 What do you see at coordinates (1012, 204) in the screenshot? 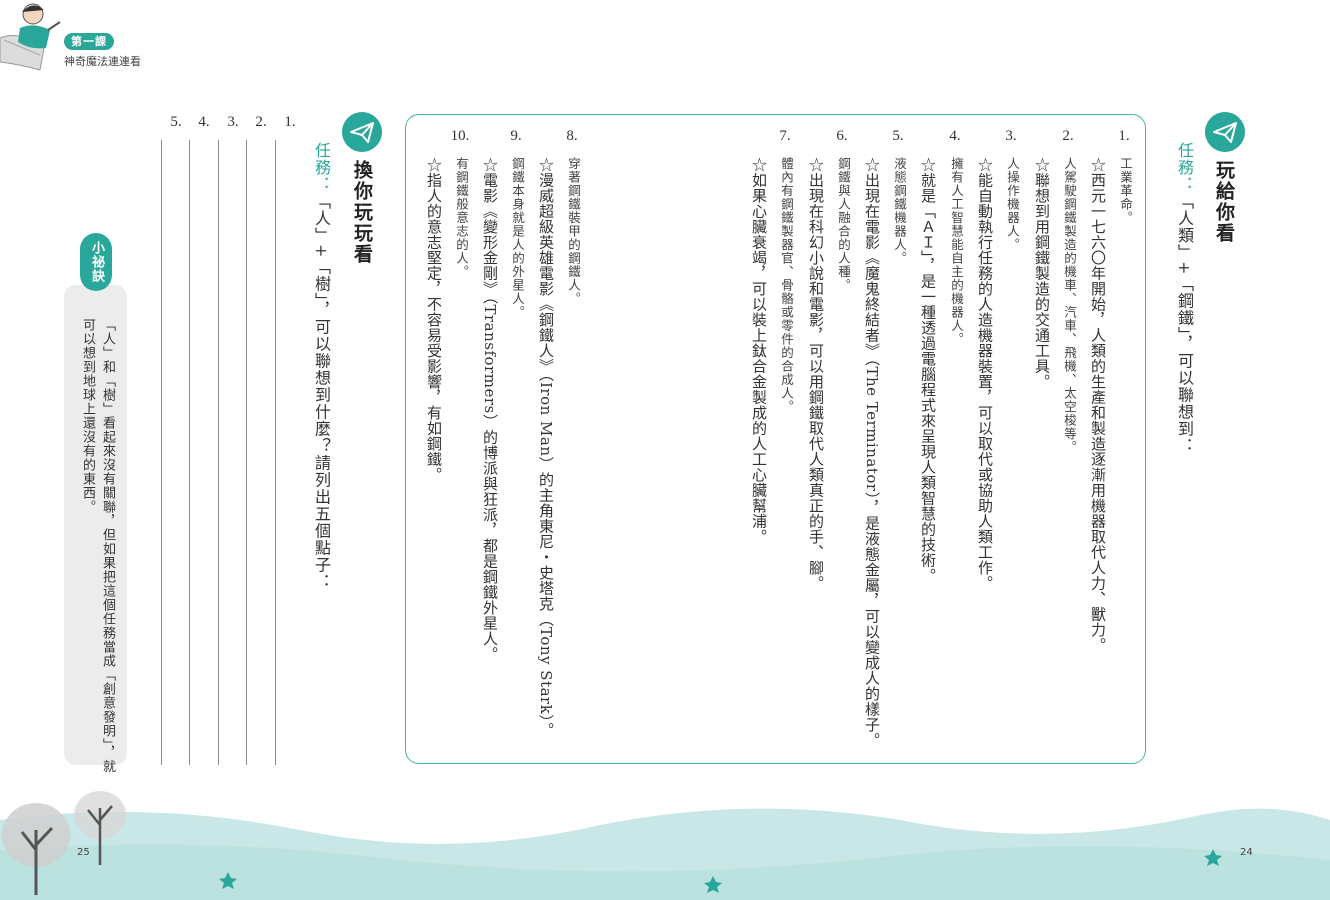
I see `item-title: 人操作機器人。` at bounding box center [1012, 204].